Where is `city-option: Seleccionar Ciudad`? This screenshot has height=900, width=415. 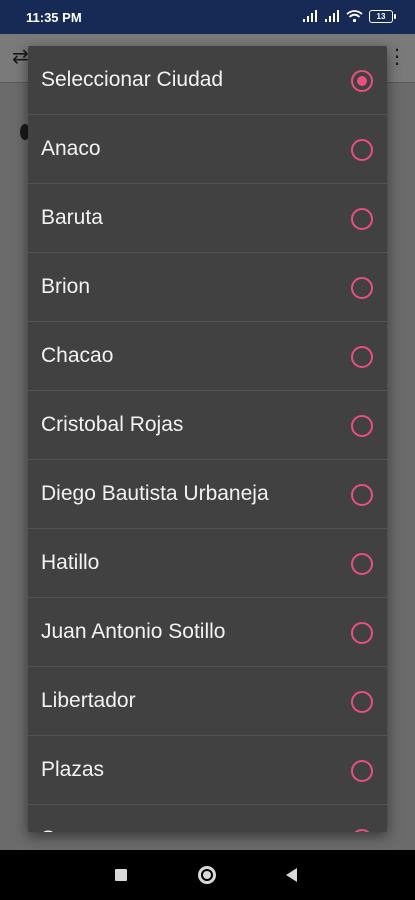 city-option: Seleccionar Ciudad is located at coordinates (207, 80).